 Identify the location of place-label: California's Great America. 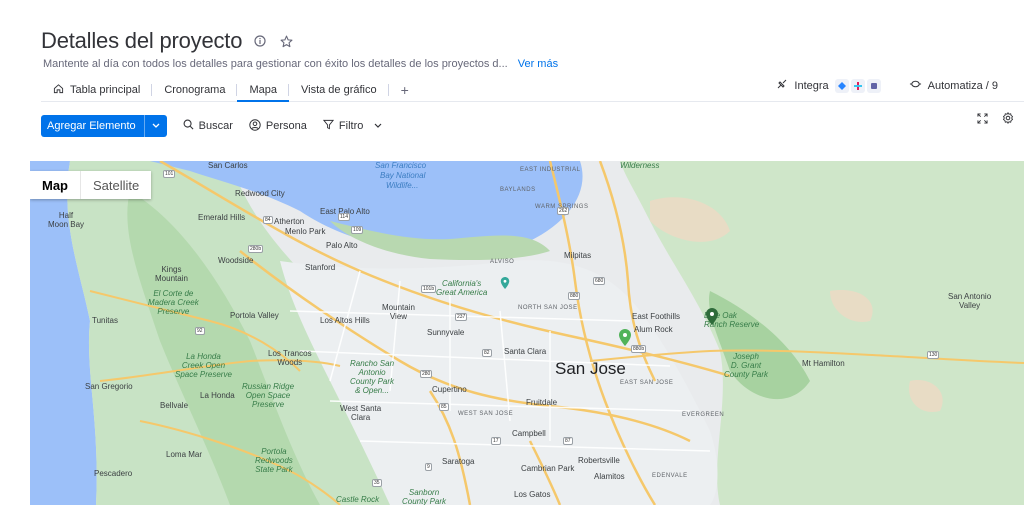
(462, 288).